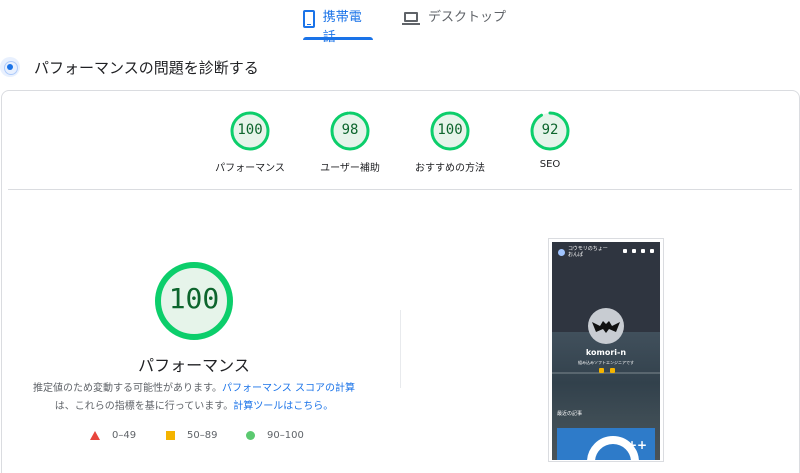  I want to click on legend-average: 50–89, so click(191, 435).